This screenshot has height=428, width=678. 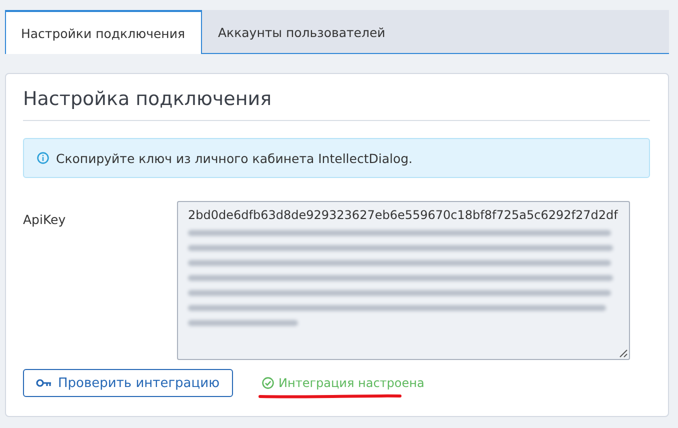 I want to click on resize-handle-icon, so click(x=623, y=353).